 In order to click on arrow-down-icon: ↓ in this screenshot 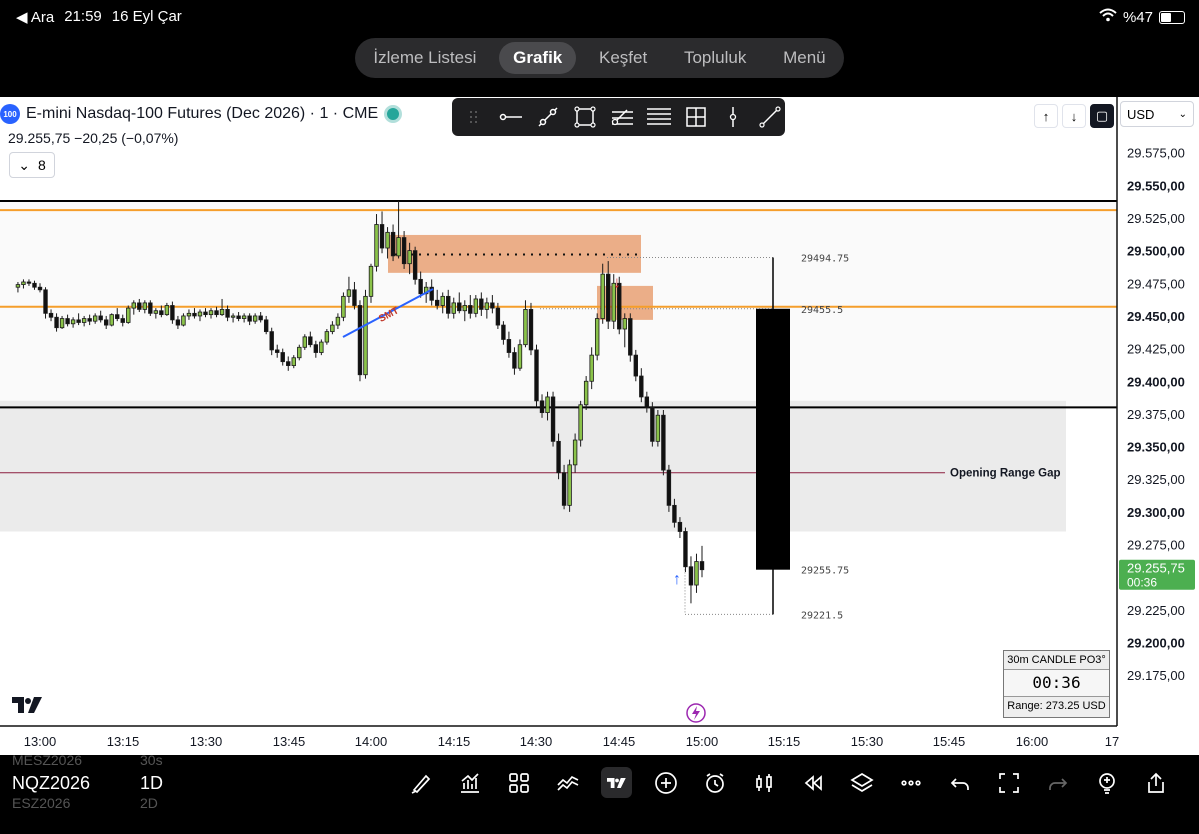, I will do `click(1074, 116)`.